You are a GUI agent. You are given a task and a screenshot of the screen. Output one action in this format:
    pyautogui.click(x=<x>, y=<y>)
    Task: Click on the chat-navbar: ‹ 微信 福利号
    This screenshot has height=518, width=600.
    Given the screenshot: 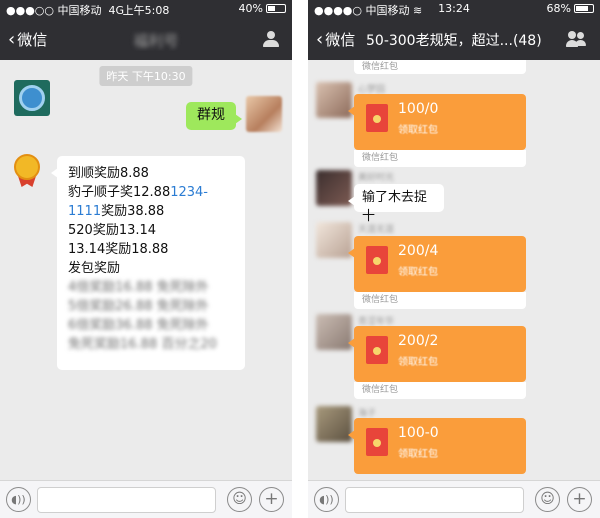 What is the action you would take?
    pyautogui.click(x=146, y=39)
    